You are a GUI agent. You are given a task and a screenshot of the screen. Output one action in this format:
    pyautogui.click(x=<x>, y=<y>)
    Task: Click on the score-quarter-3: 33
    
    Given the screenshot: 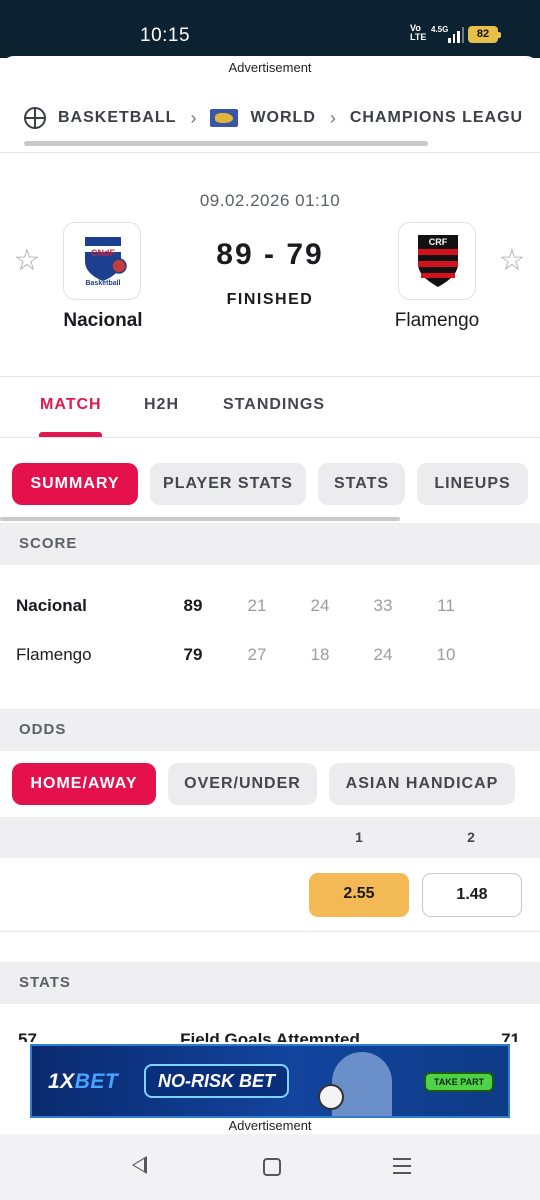 What is the action you would take?
    pyautogui.click(x=383, y=605)
    